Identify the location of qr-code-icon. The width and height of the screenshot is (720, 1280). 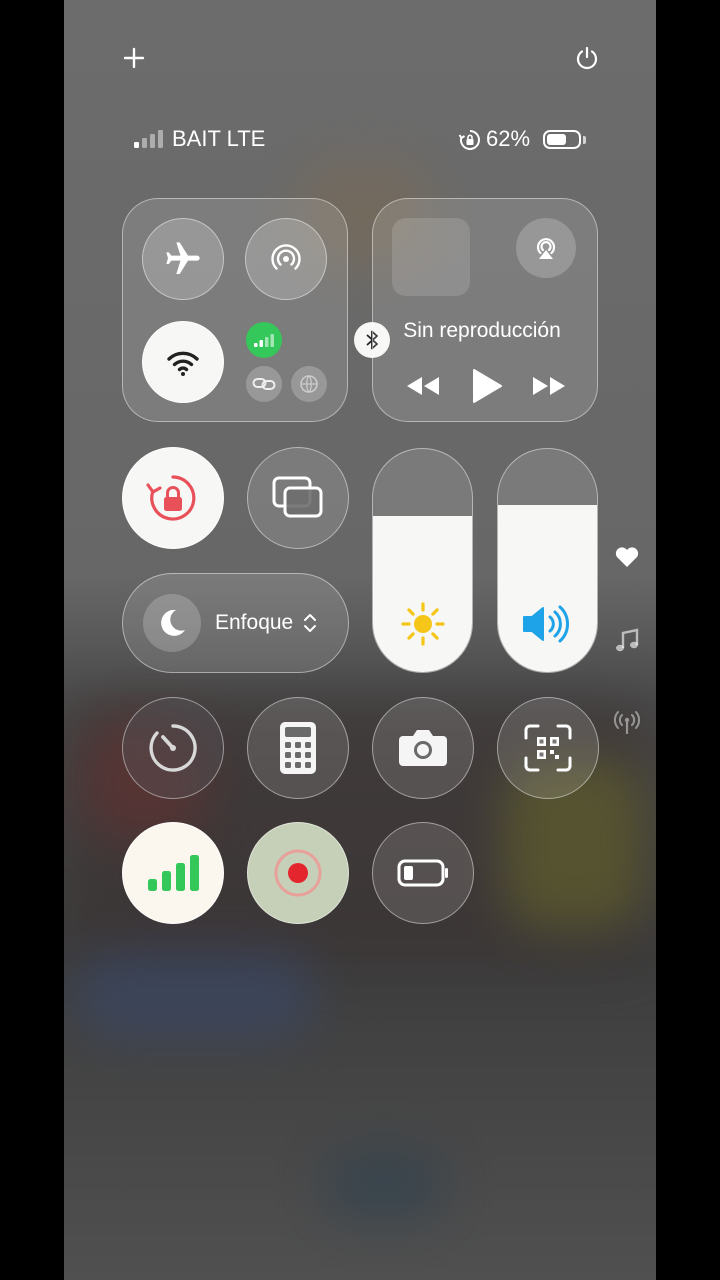
(547, 747).